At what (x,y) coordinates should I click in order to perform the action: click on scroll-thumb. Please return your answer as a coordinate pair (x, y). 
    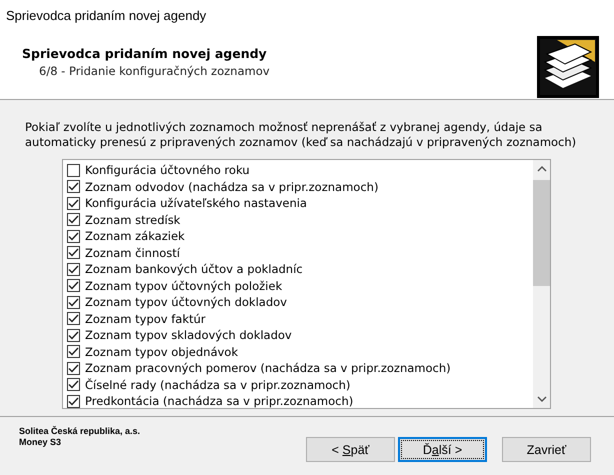
    Looking at the image, I should click on (541, 233).